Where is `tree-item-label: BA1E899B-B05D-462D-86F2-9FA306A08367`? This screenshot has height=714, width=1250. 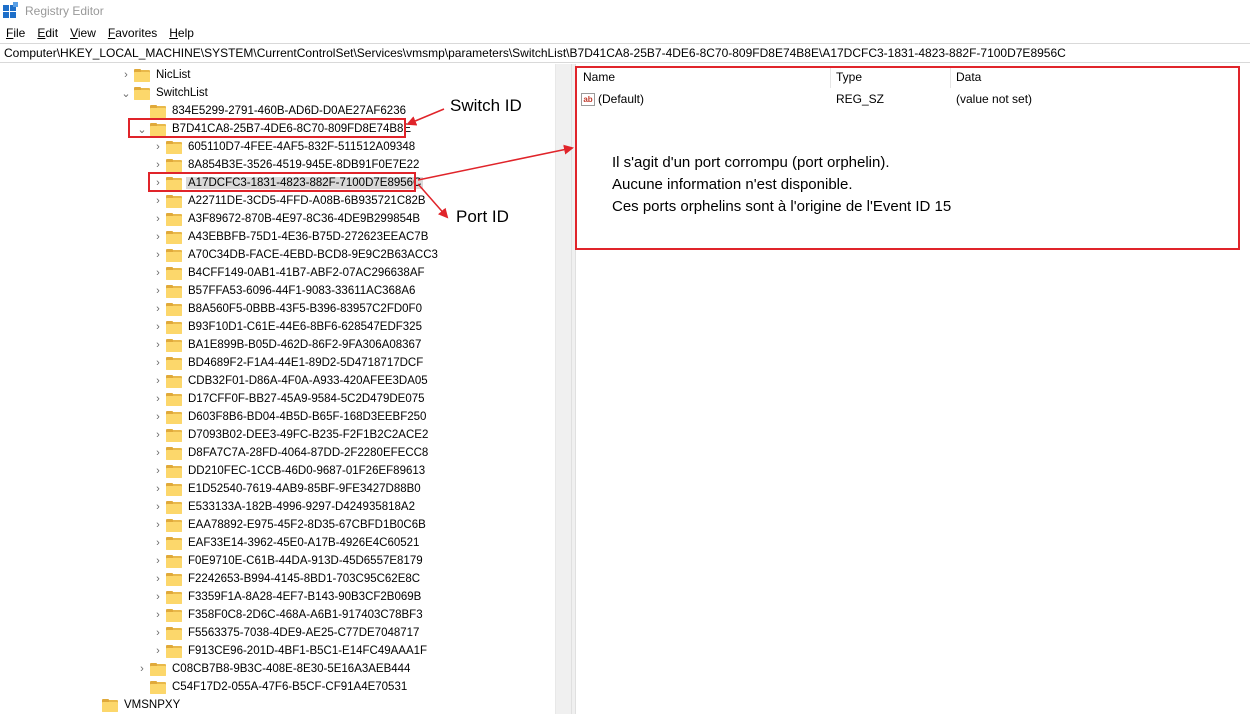
tree-item-label: BA1E899B-B05D-462D-86F2-9FA306A08367 is located at coordinates (305, 345).